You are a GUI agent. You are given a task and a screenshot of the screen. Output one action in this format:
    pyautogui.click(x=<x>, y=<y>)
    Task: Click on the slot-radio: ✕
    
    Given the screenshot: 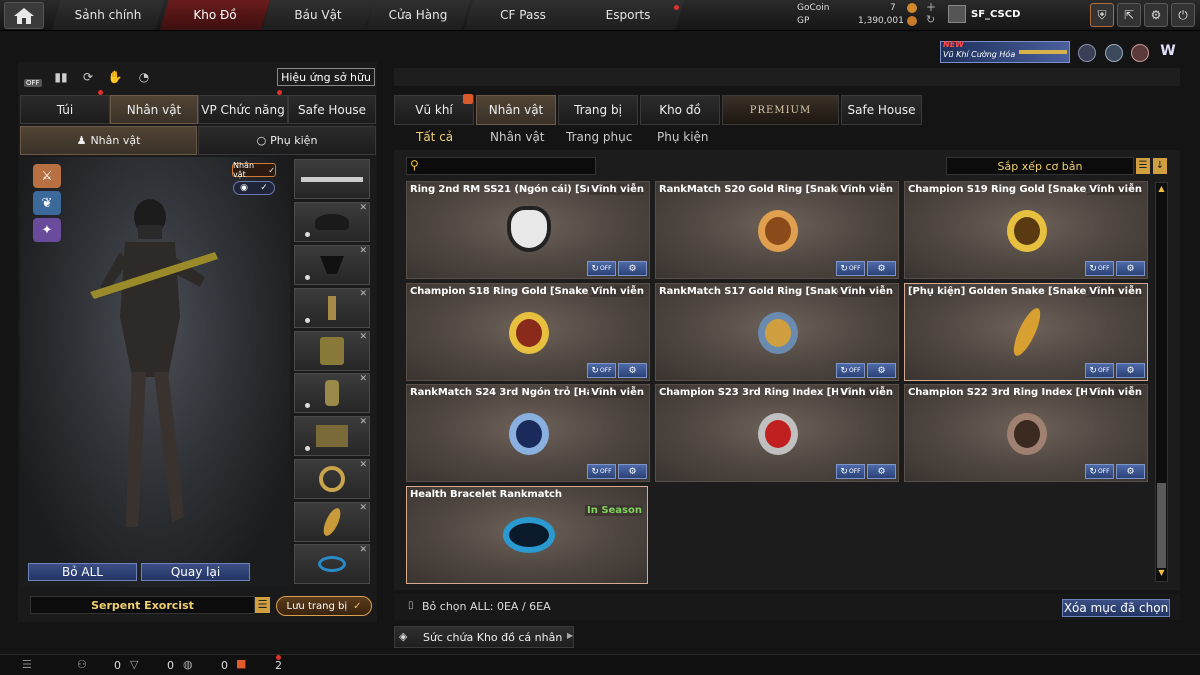 What is the action you would take?
    pyautogui.click(x=332, y=308)
    